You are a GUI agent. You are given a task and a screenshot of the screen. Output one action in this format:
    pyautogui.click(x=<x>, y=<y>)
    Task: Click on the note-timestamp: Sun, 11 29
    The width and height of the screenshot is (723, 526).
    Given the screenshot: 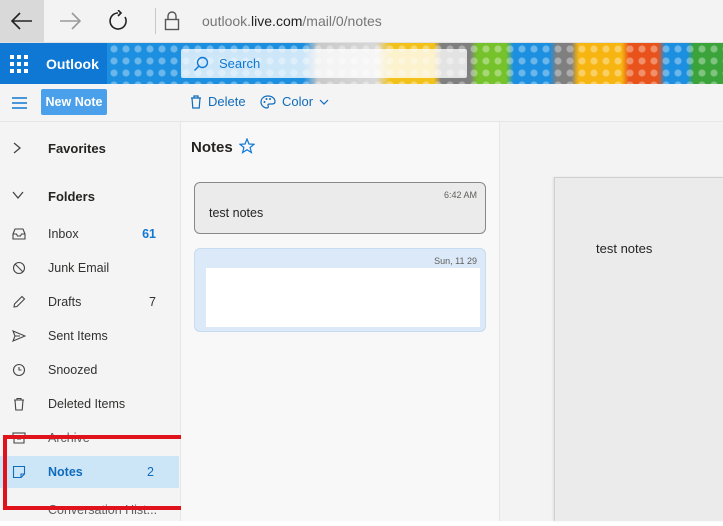 What is the action you would take?
    pyautogui.click(x=455, y=261)
    